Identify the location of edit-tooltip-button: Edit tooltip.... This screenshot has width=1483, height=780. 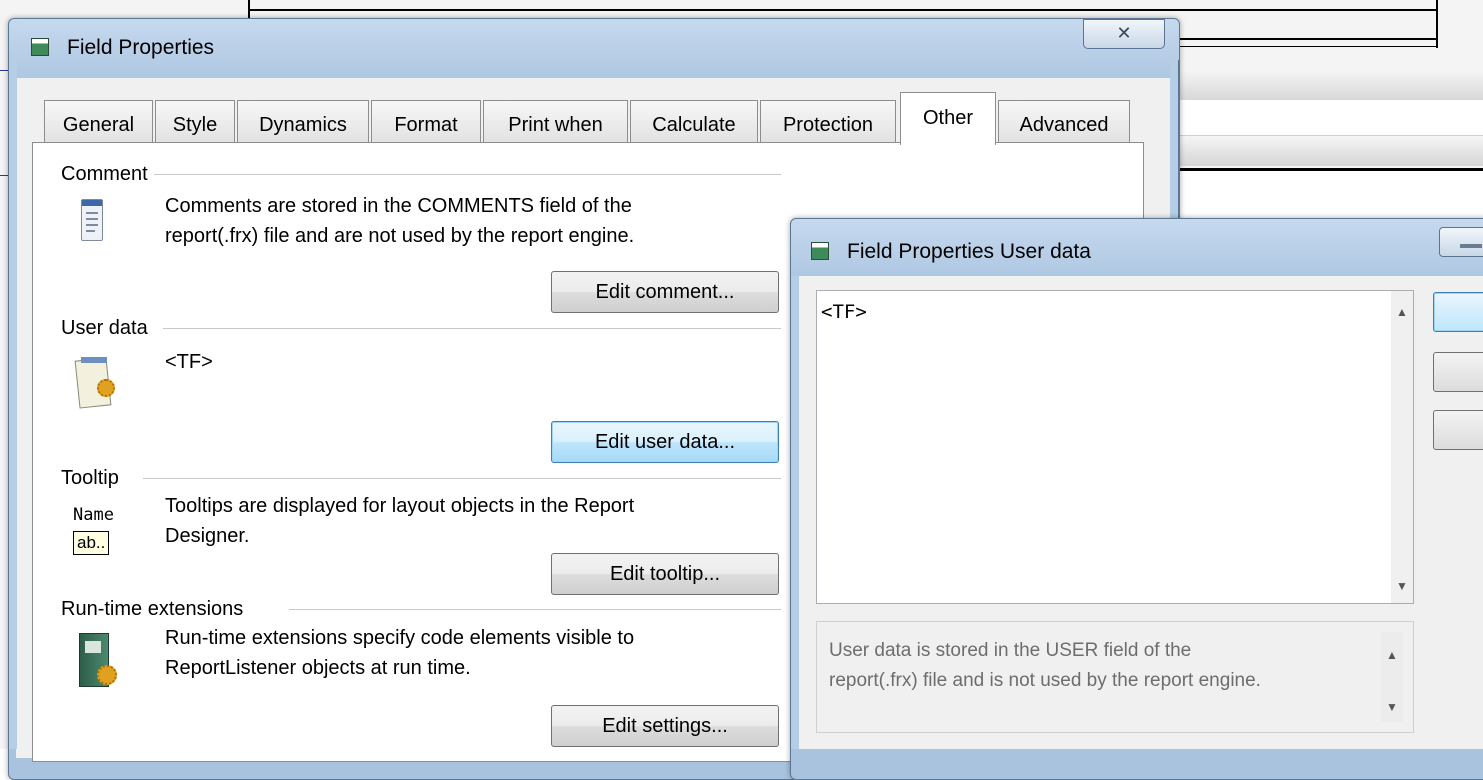
(665, 574).